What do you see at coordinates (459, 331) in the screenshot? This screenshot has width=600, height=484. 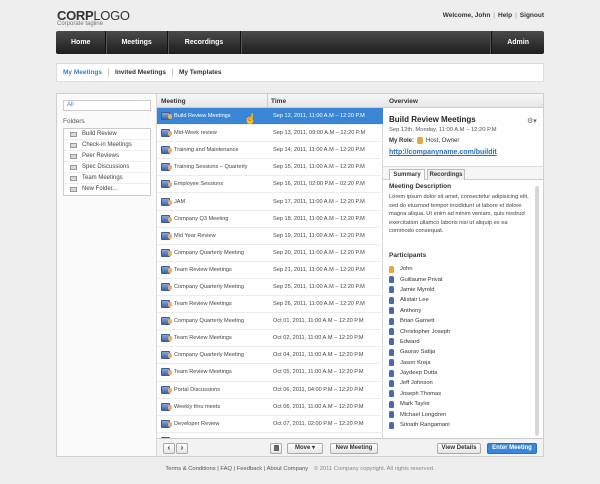 I see `participant-item: Christopher Joseph` at bounding box center [459, 331].